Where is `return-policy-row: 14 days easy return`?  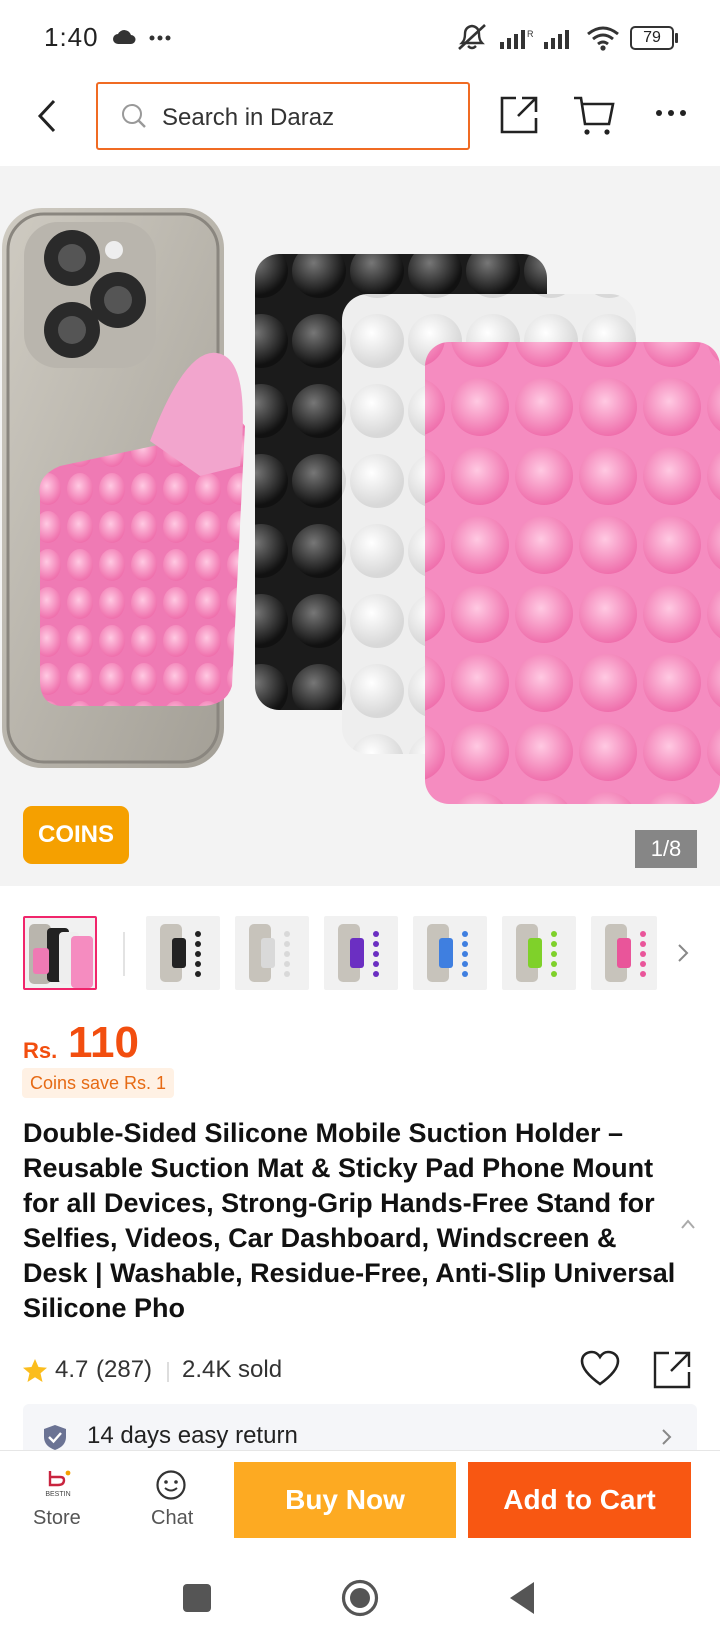
return-policy-row: 14 days easy return is located at coordinates (360, 1428).